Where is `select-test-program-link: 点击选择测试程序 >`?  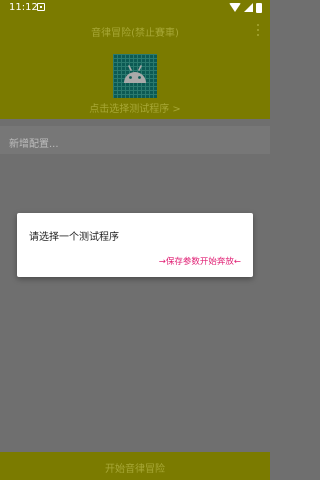
select-test-program-link: 点击选择测试程序 > is located at coordinates (135, 107).